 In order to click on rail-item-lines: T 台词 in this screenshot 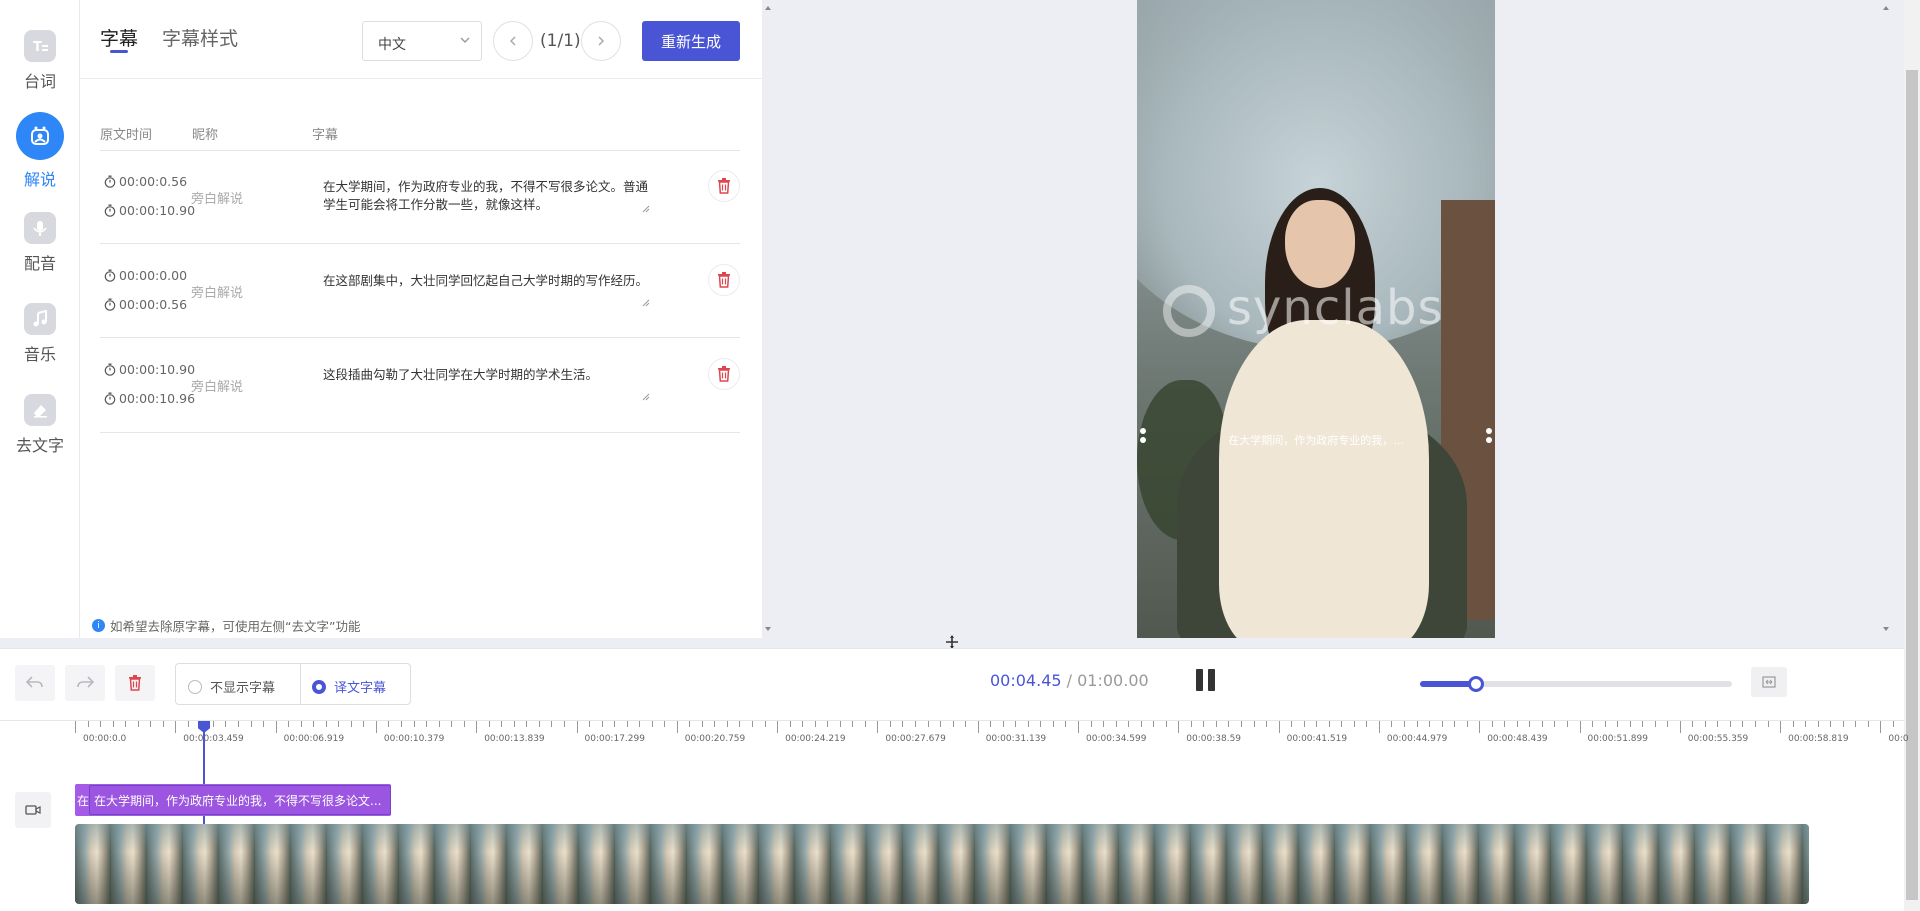, I will do `click(40, 61)`.